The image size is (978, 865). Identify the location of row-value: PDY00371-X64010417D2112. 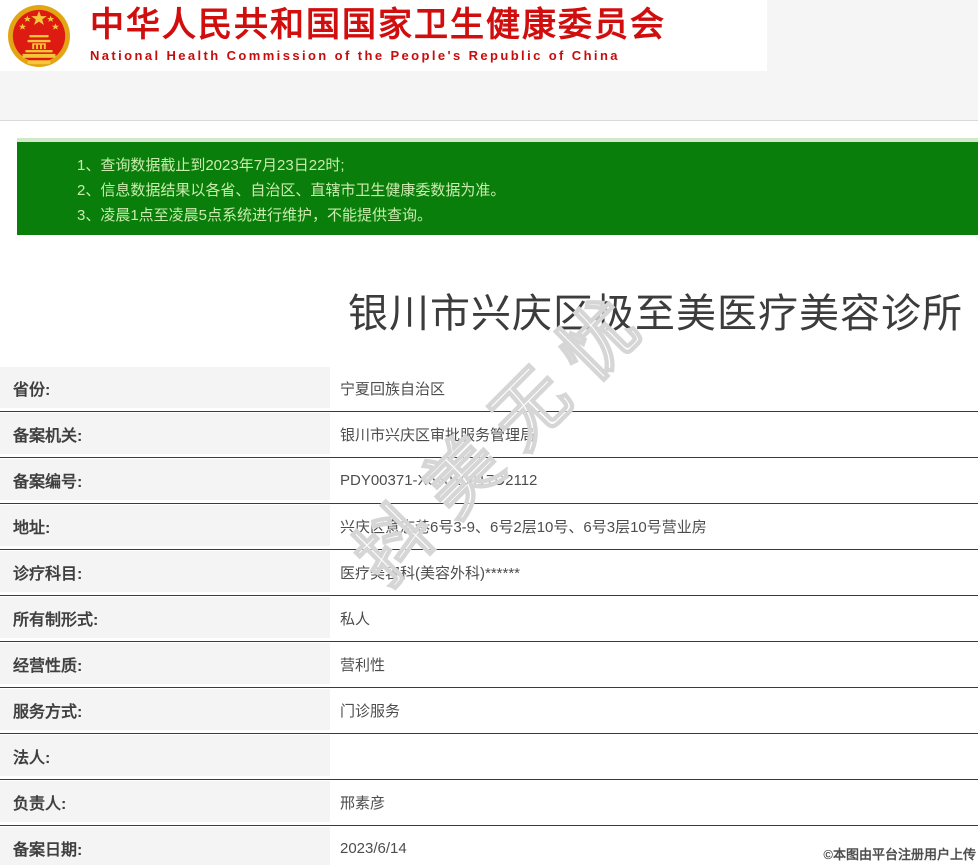
(439, 480).